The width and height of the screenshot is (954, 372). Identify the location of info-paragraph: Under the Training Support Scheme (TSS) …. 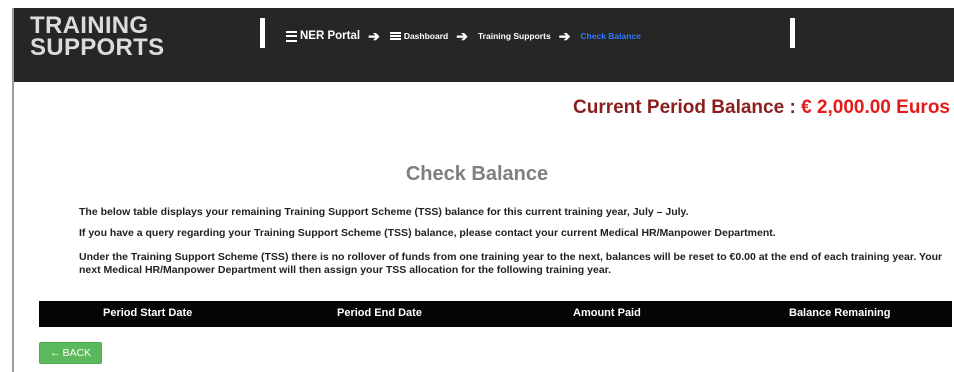
(511, 263).